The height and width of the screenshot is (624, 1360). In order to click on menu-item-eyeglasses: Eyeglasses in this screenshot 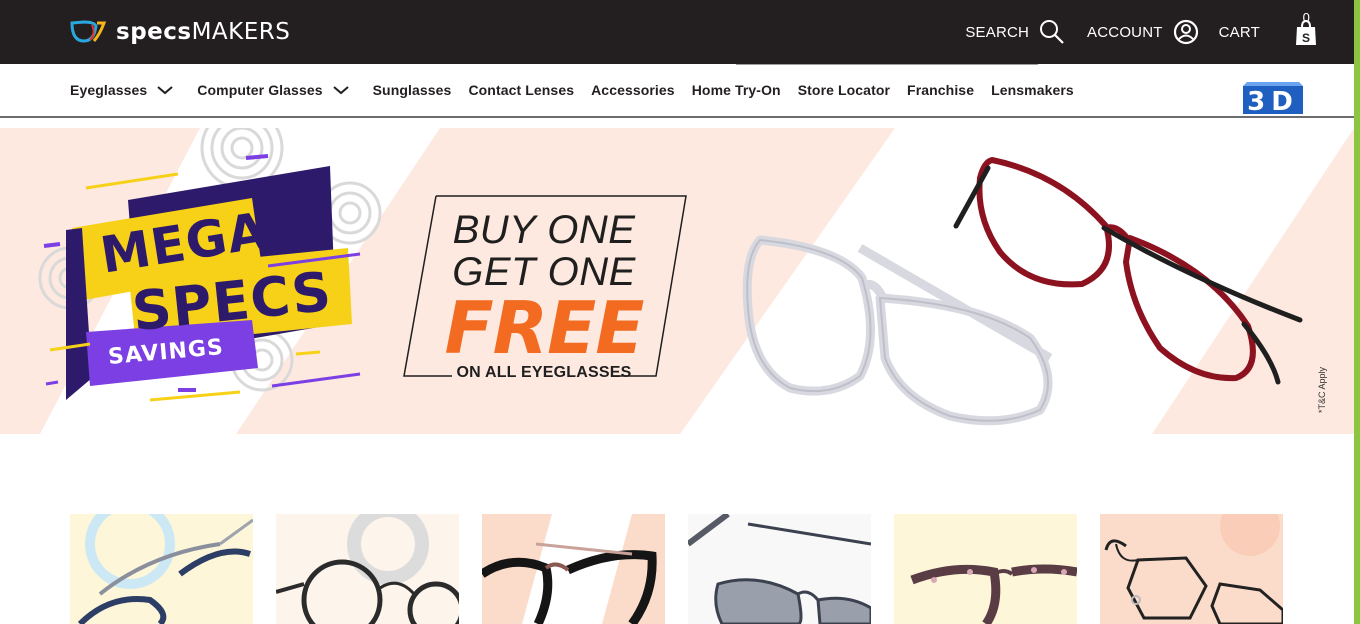, I will do `click(121, 90)`.